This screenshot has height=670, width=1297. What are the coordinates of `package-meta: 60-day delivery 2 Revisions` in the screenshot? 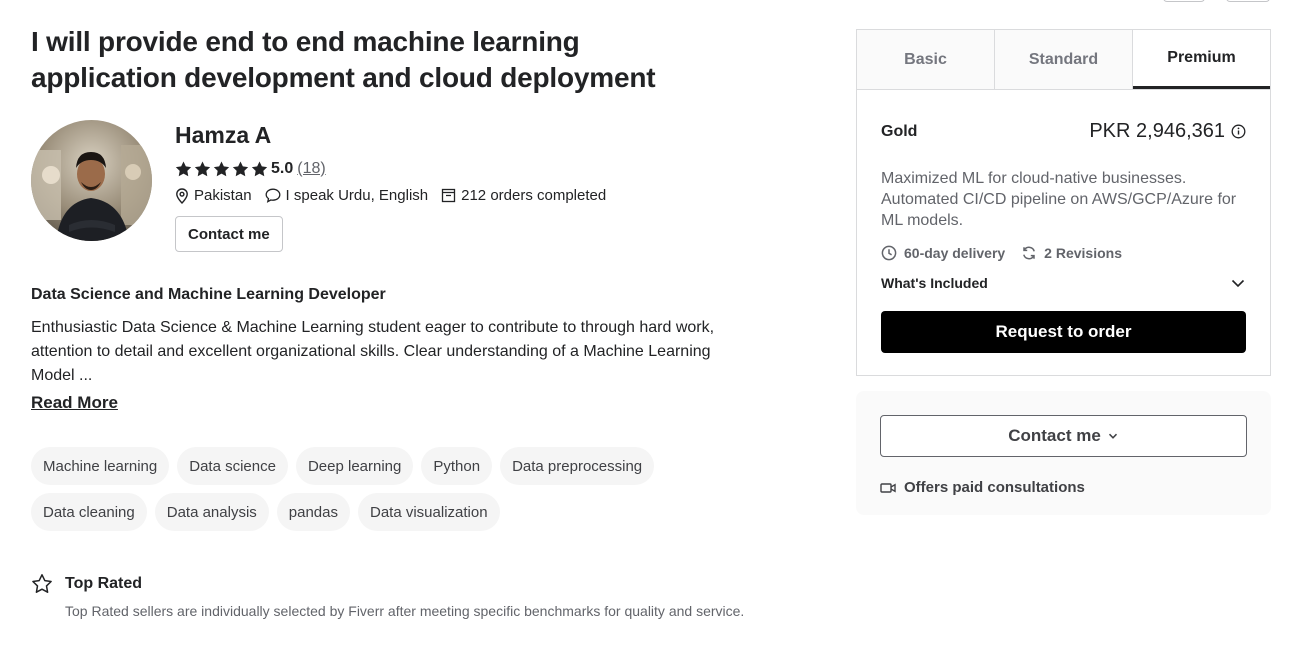 It's located at (1009, 253).